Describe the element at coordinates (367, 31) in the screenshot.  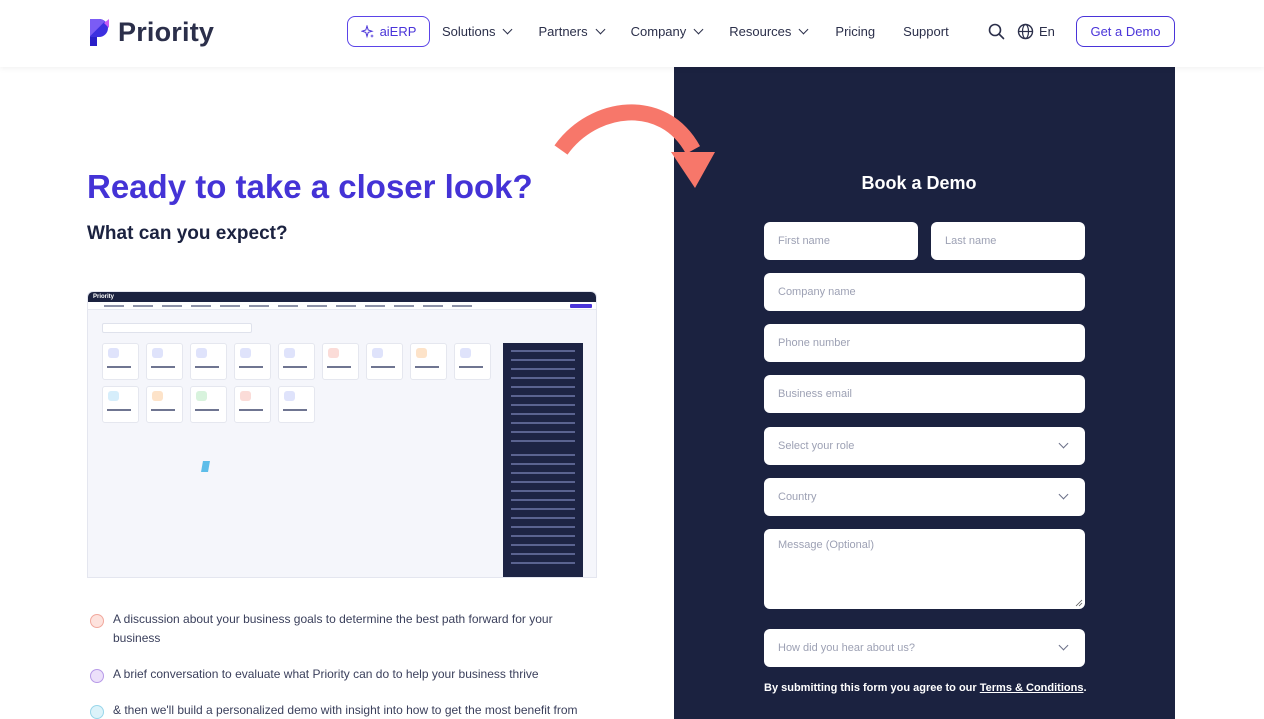
I see `sparkle-icon` at that location.